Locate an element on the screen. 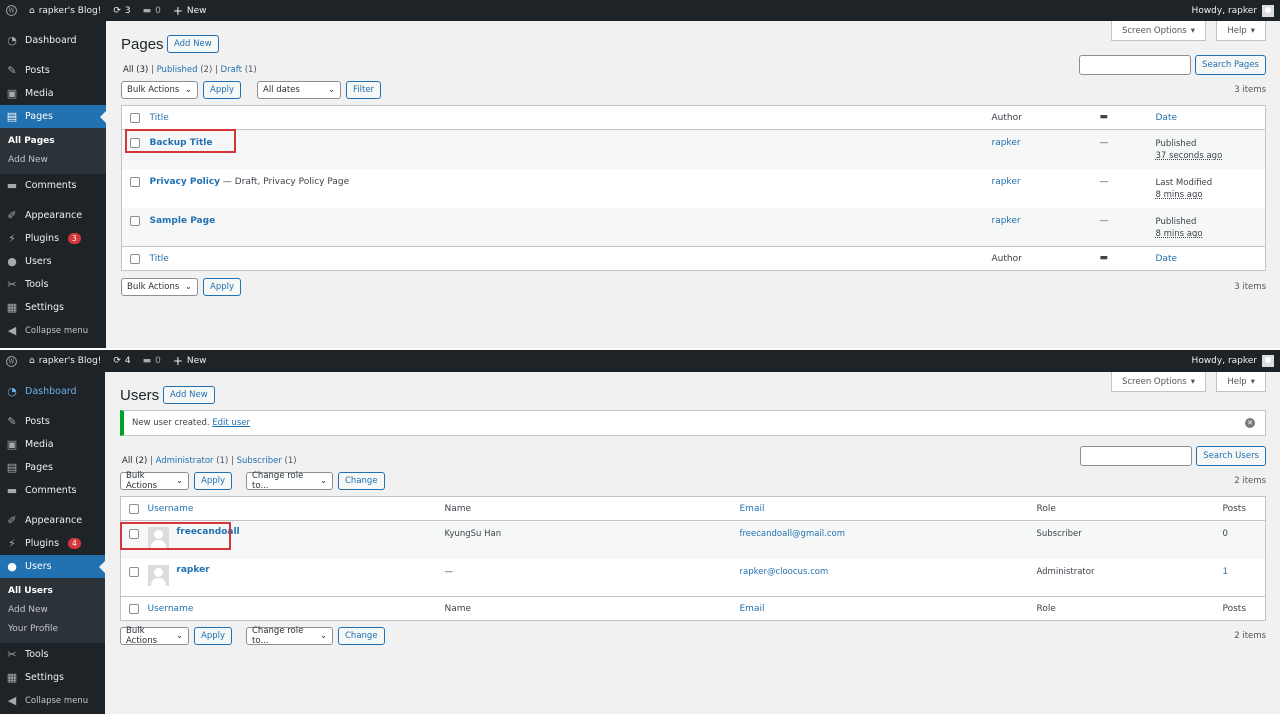 Image resolution: width=1280 pixels, height=714 pixels. add-new-user-button: Add New is located at coordinates (189, 395).